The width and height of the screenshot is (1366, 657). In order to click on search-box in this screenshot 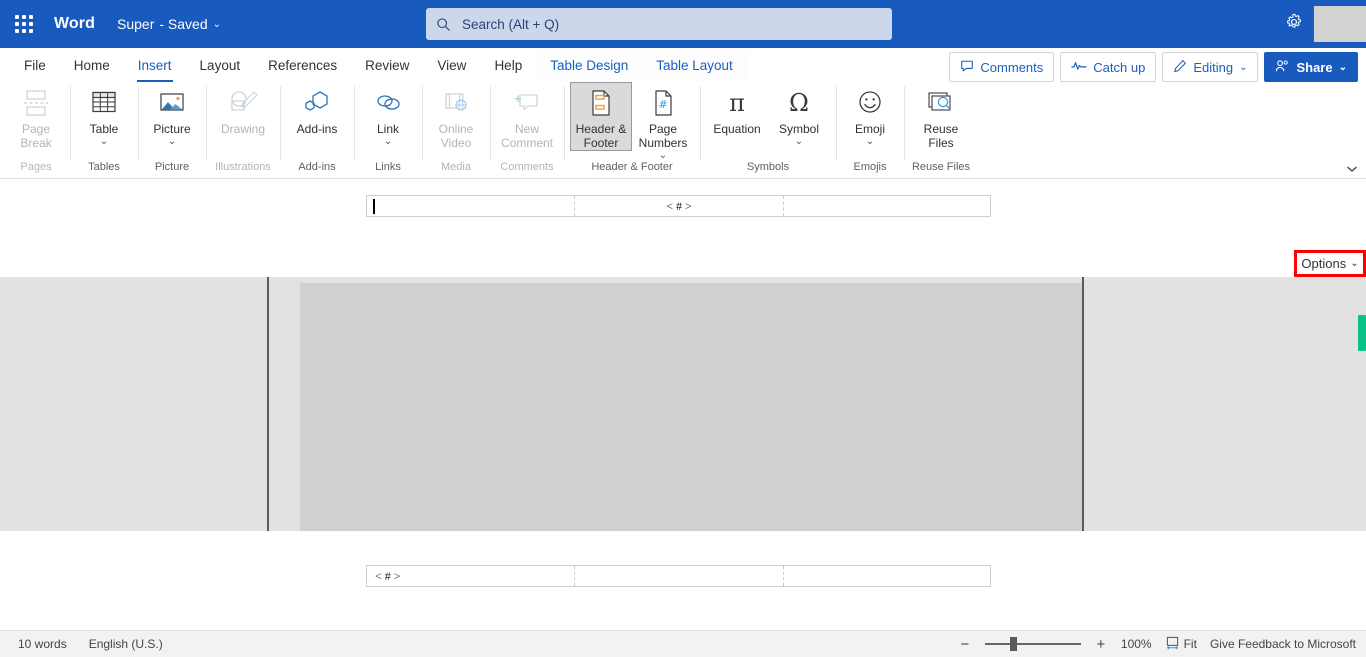, I will do `click(659, 24)`.